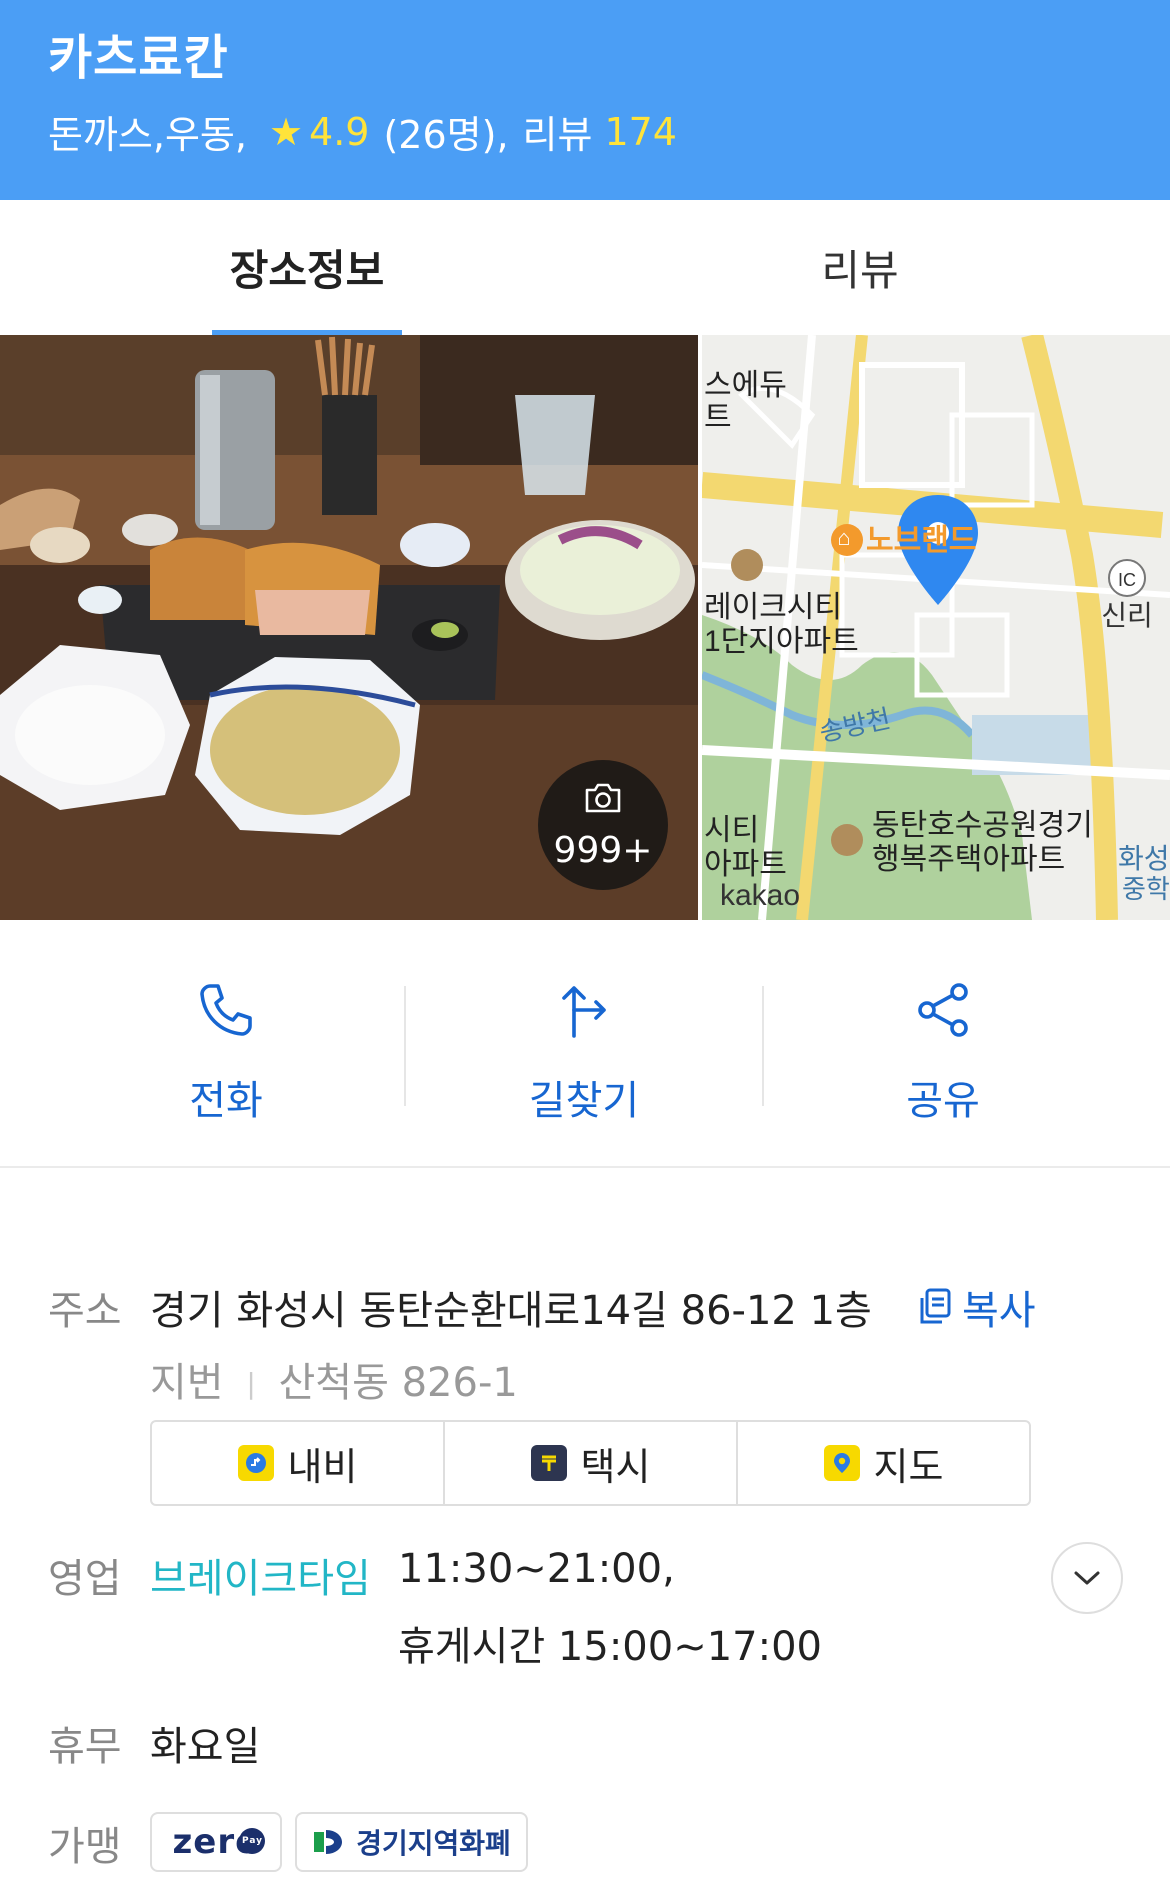 Image resolution: width=1170 pixels, height=1880 pixels. What do you see at coordinates (328, 1842) in the screenshot?
I see `gyeonggi-currency-logo-icon` at bounding box center [328, 1842].